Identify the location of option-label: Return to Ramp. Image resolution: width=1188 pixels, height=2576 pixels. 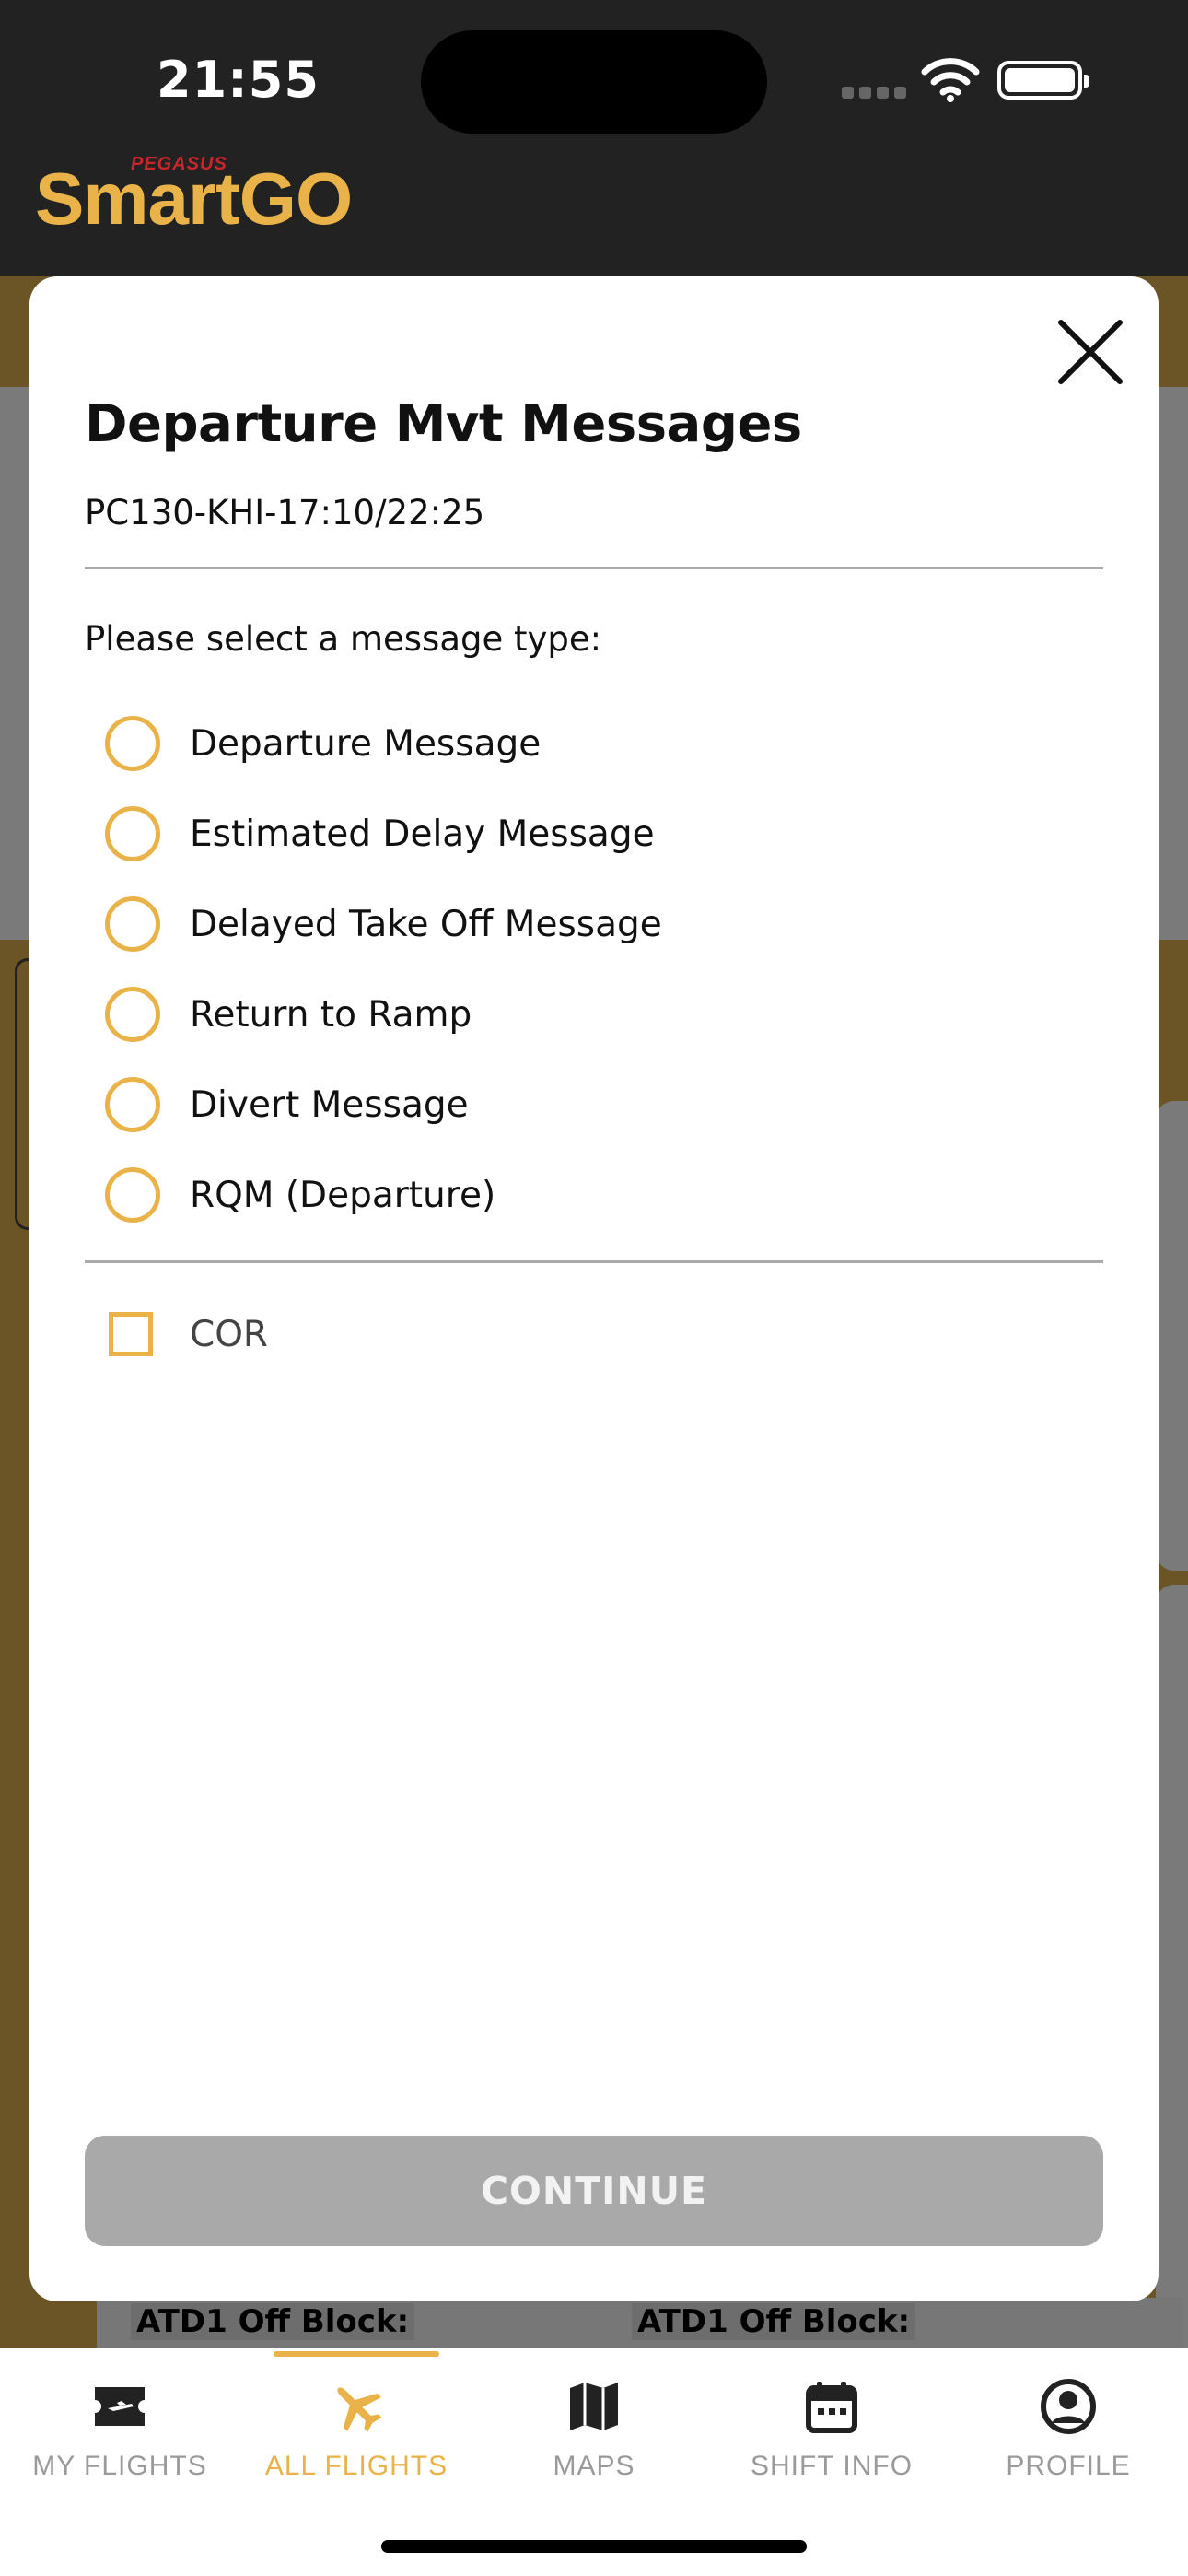
(331, 1015).